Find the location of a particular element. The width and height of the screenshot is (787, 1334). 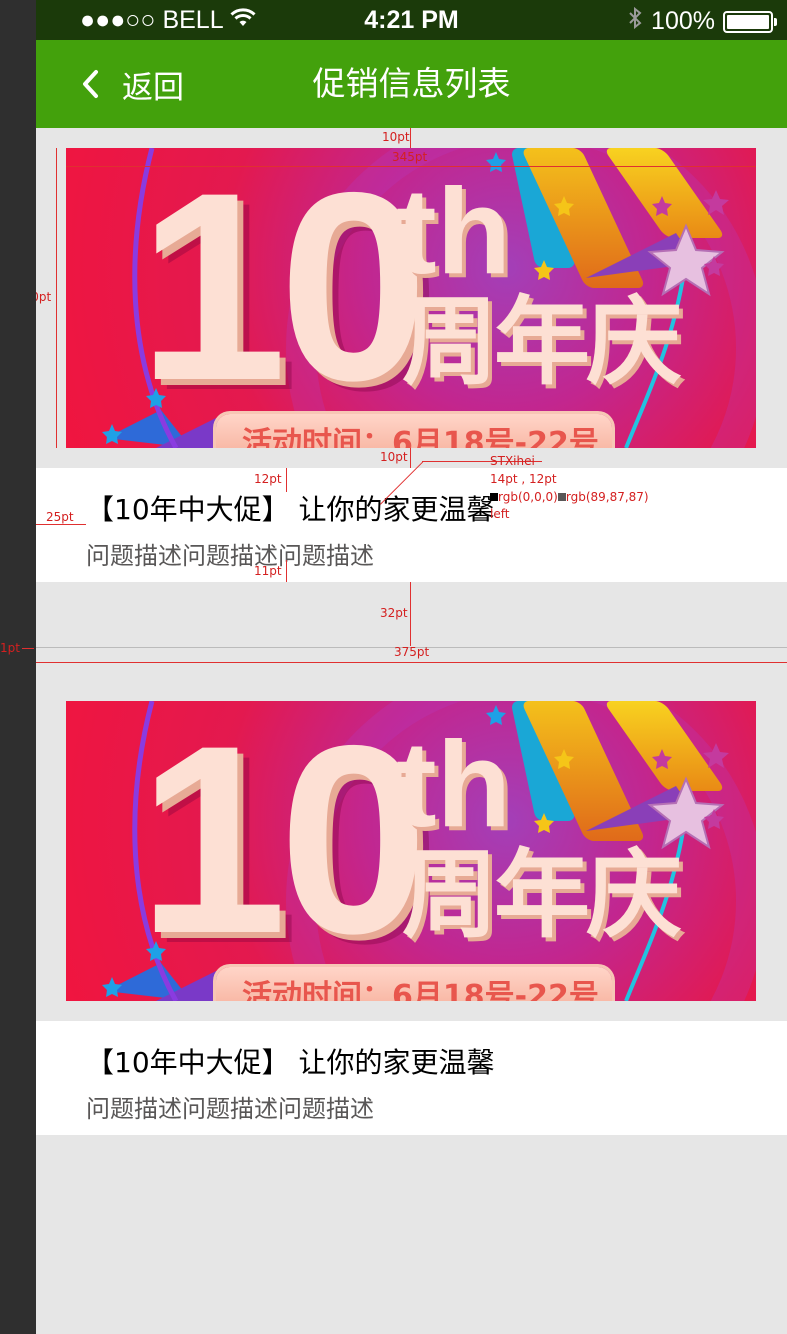

annotation-banner-width: 345pt is located at coordinates (410, 157).